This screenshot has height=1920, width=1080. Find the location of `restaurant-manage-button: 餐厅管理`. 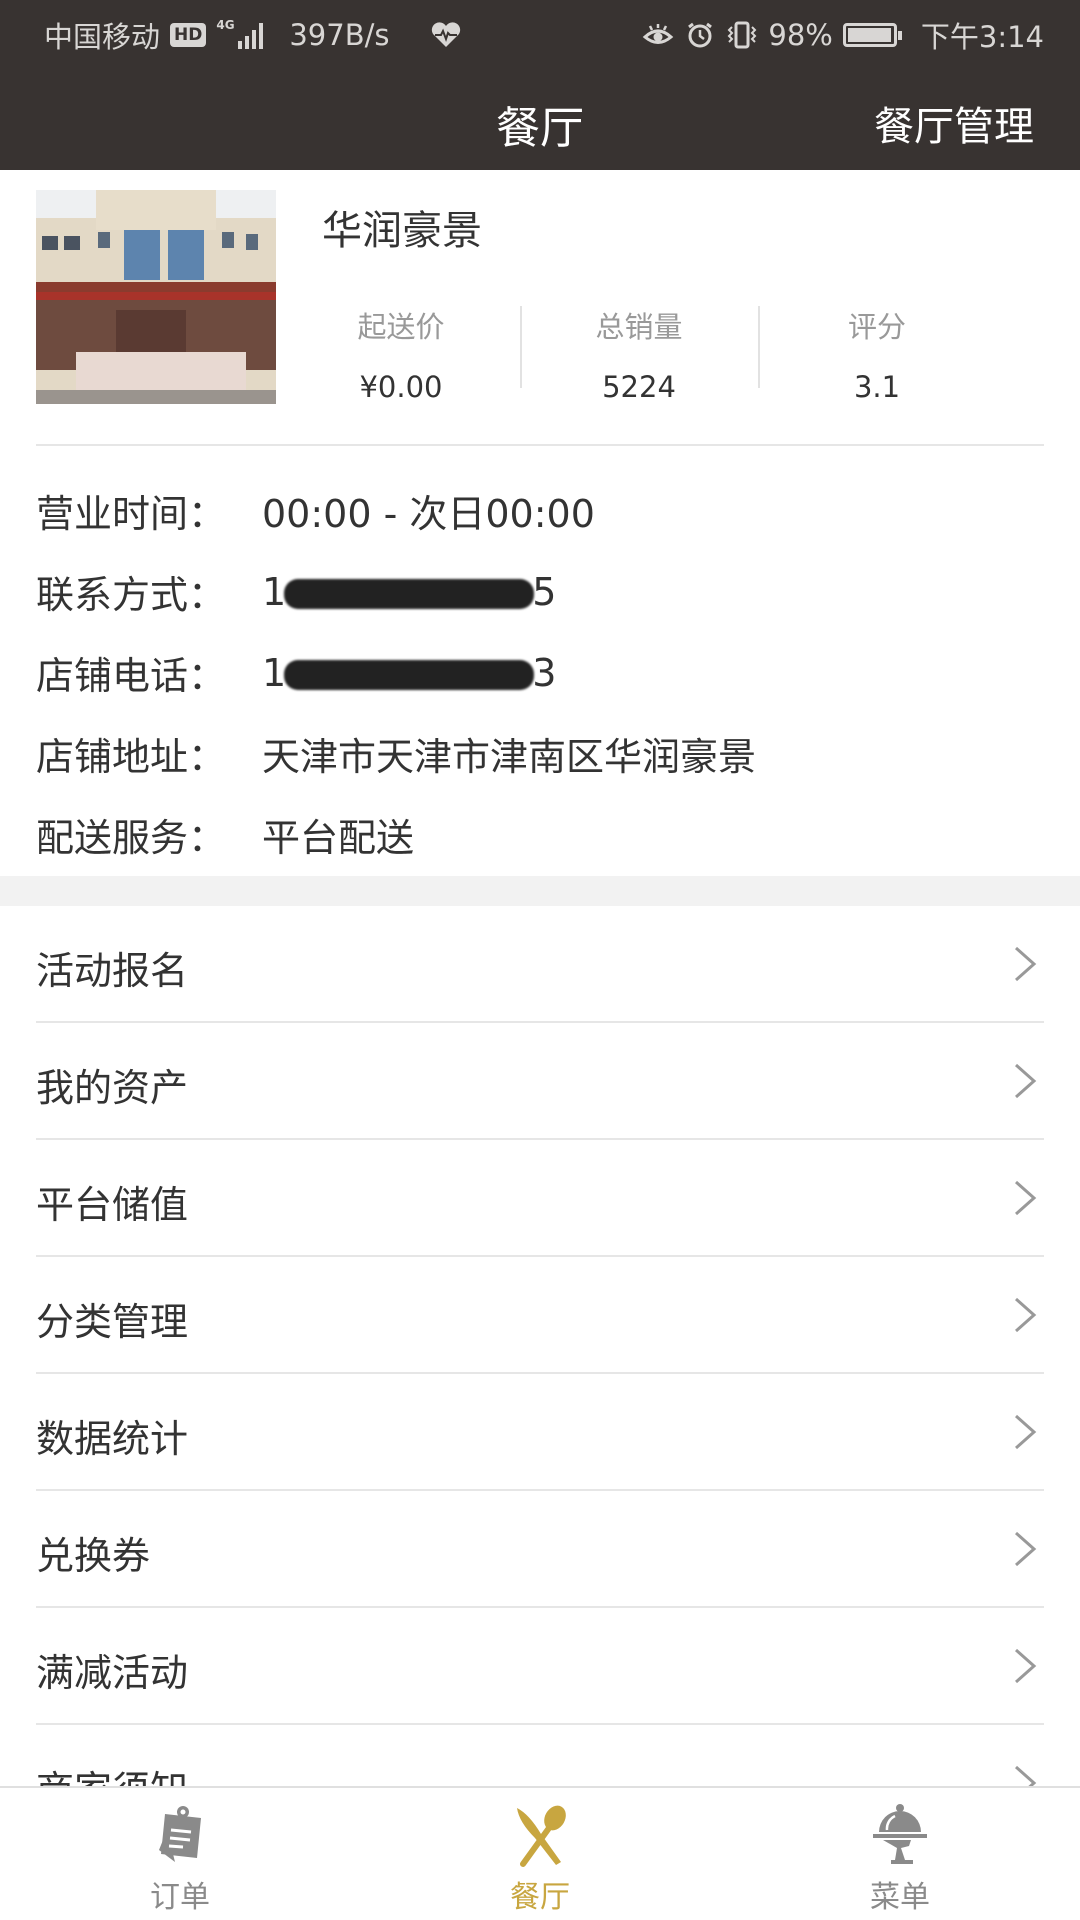

restaurant-manage-button: 餐厅管理 is located at coordinates (954, 123).